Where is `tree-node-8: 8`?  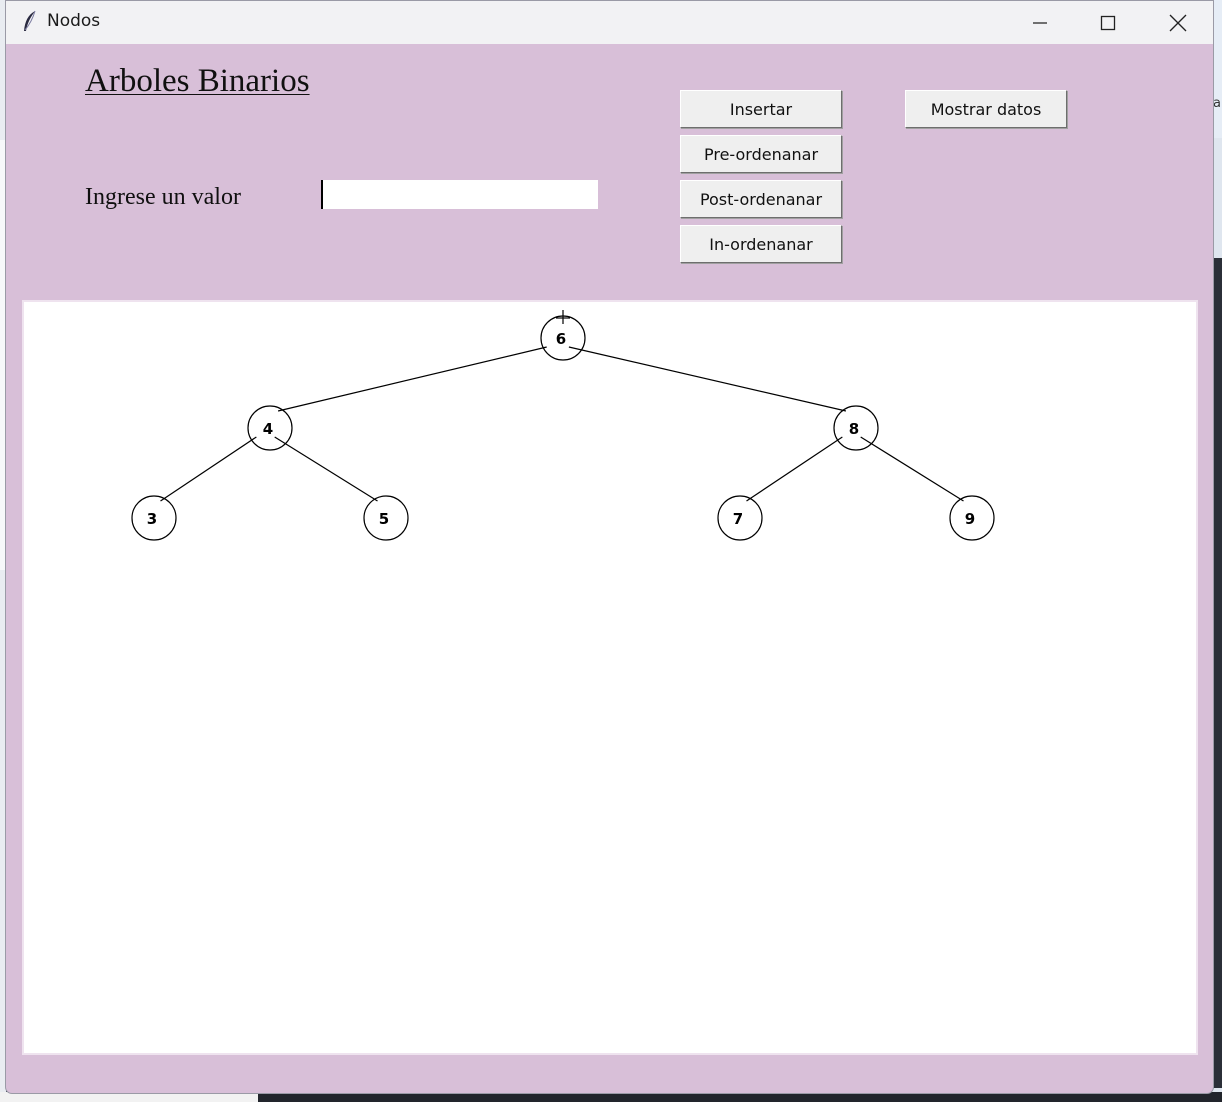
tree-node-8: 8 is located at coordinates (856, 428).